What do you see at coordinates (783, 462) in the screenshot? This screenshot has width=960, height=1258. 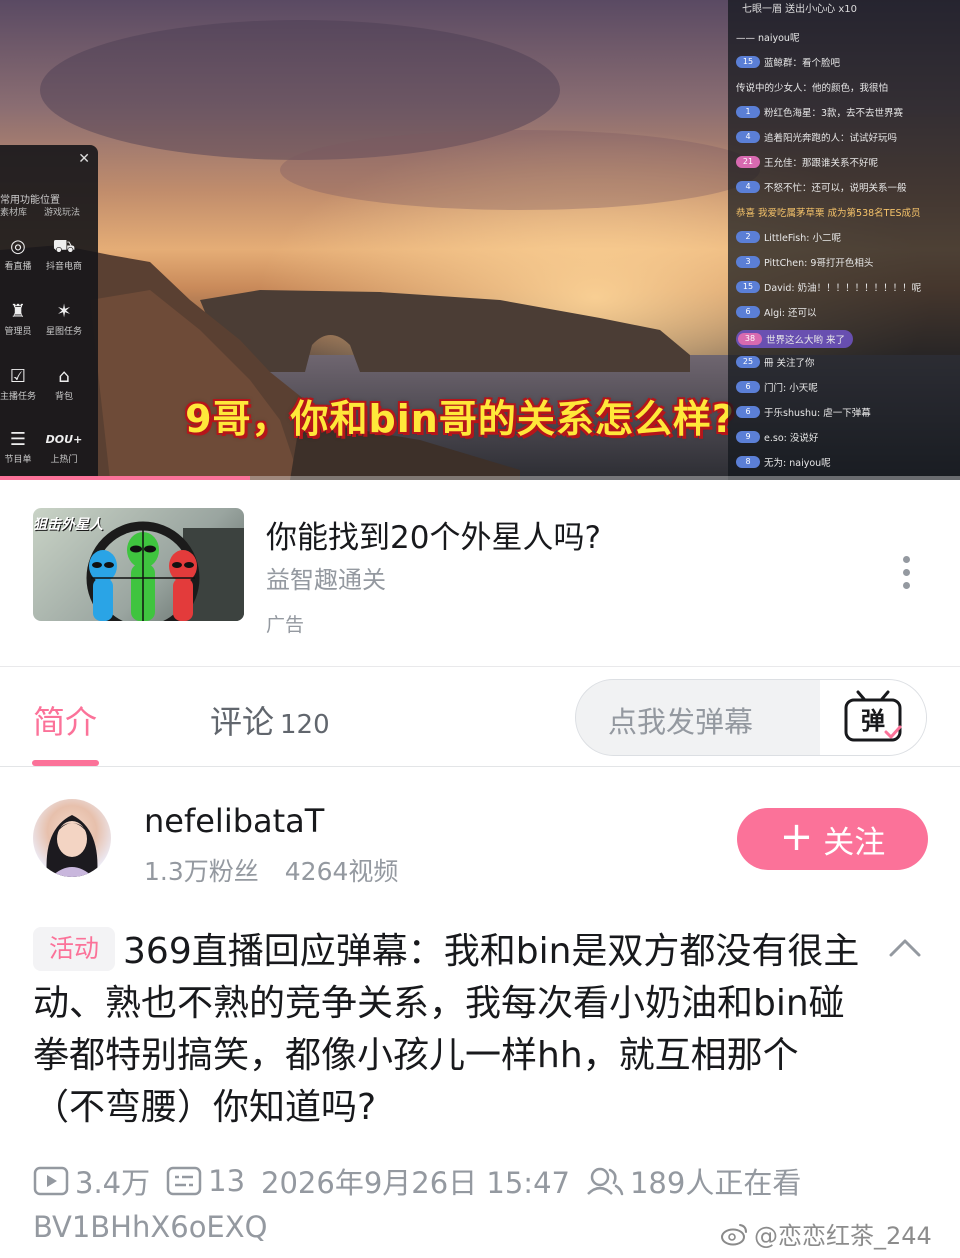 I see `chat-row: 8 无为: naiyou呢` at bounding box center [783, 462].